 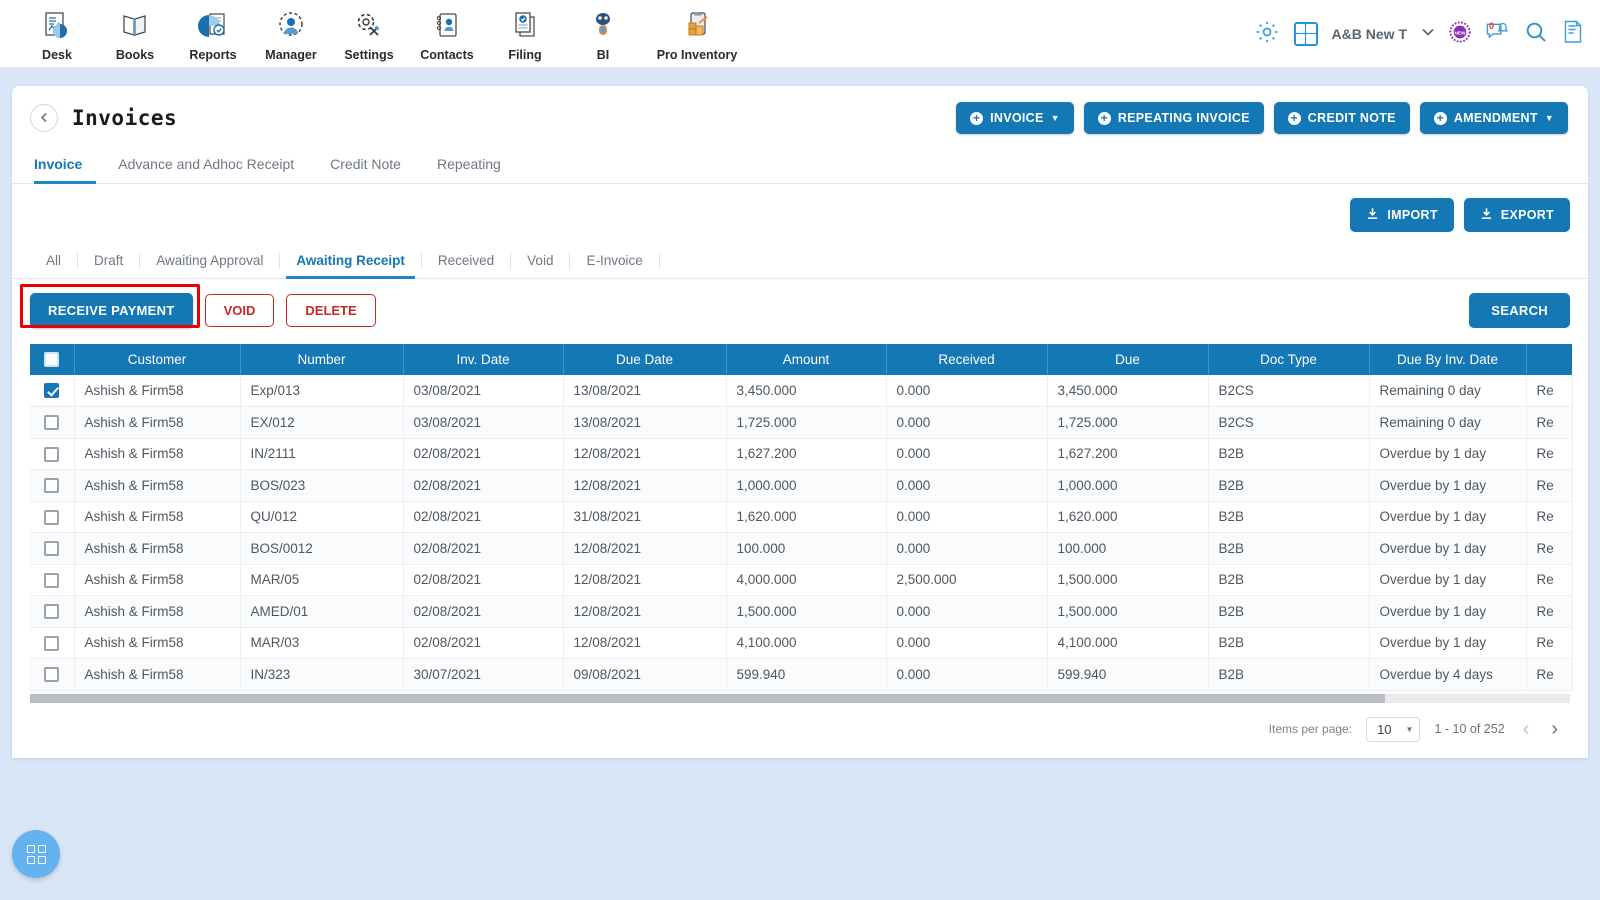 What do you see at coordinates (1554, 729) in the screenshot?
I see `next-page-button: ›` at bounding box center [1554, 729].